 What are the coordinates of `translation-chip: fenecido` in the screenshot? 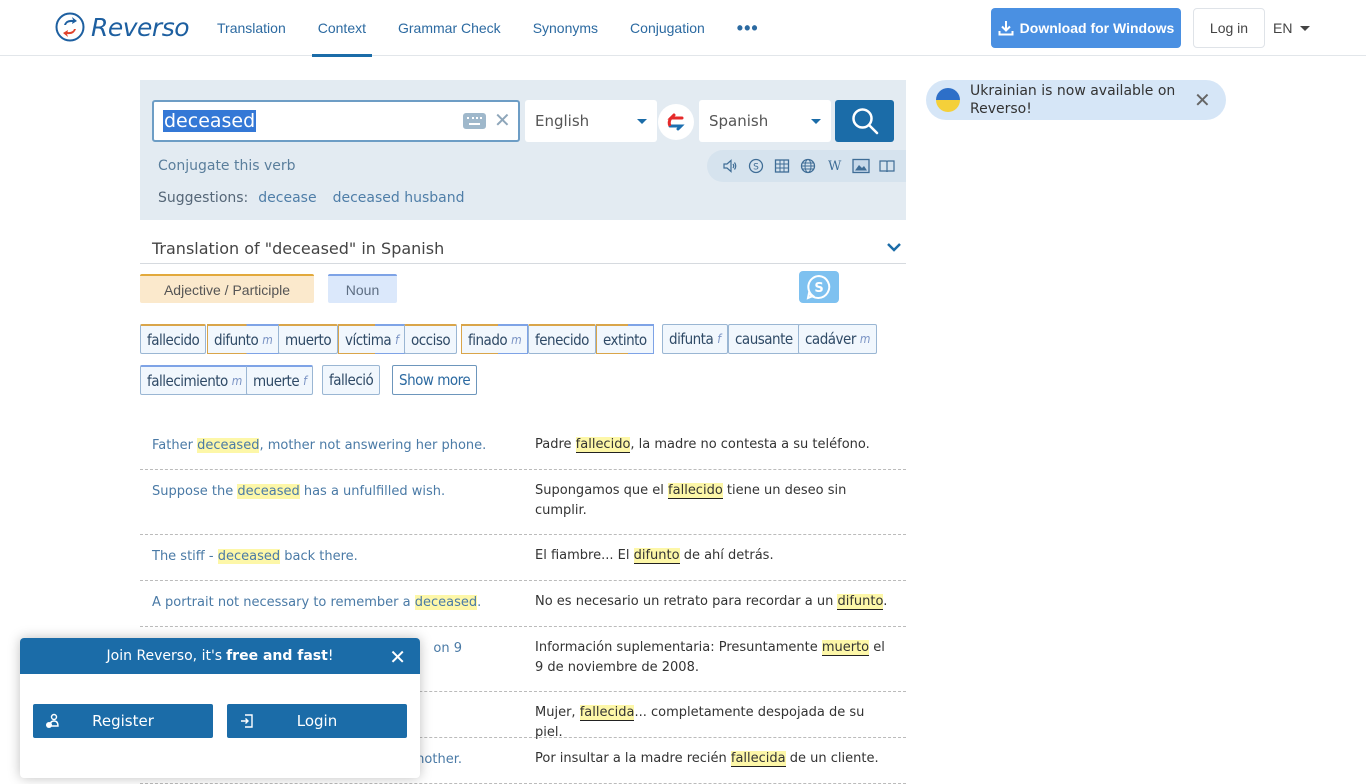 It's located at (562, 339).